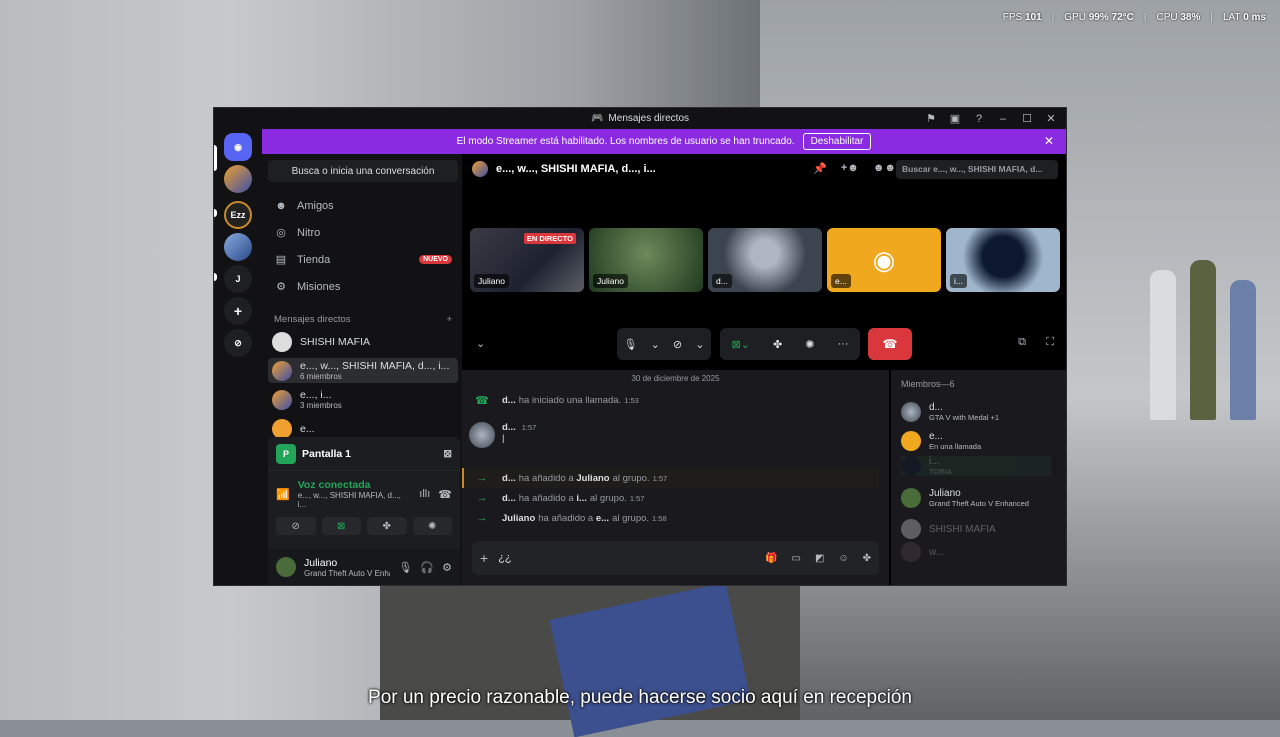  What do you see at coordinates (238, 311) in the screenshot?
I see `add-server-icon: +` at bounding box center [238, 311].